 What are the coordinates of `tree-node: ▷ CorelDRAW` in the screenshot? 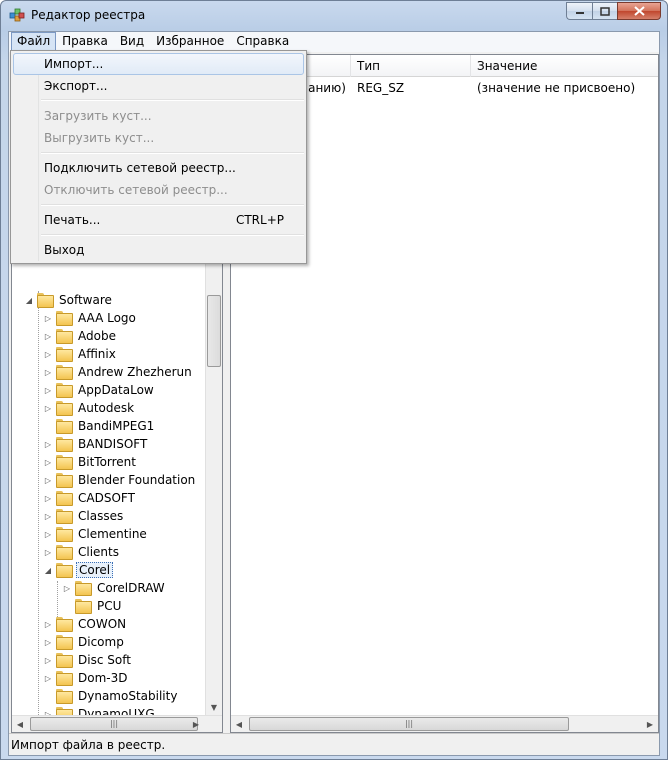 It's located at (114, 588).